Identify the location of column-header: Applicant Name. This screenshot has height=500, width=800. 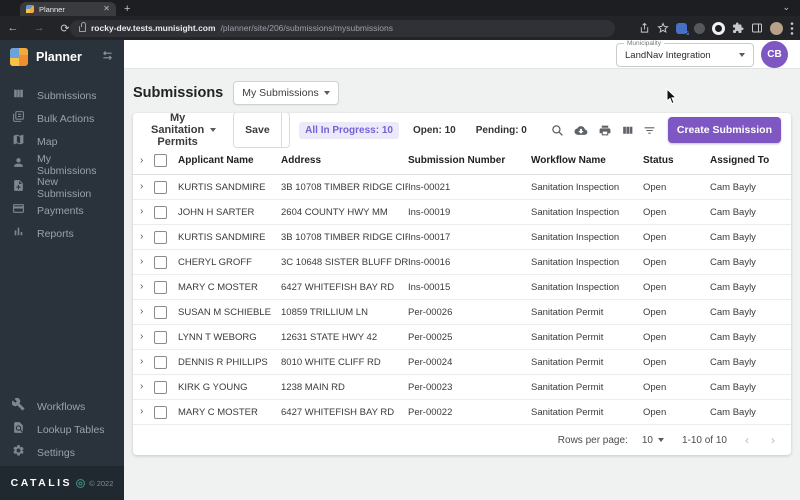
(229, 160).